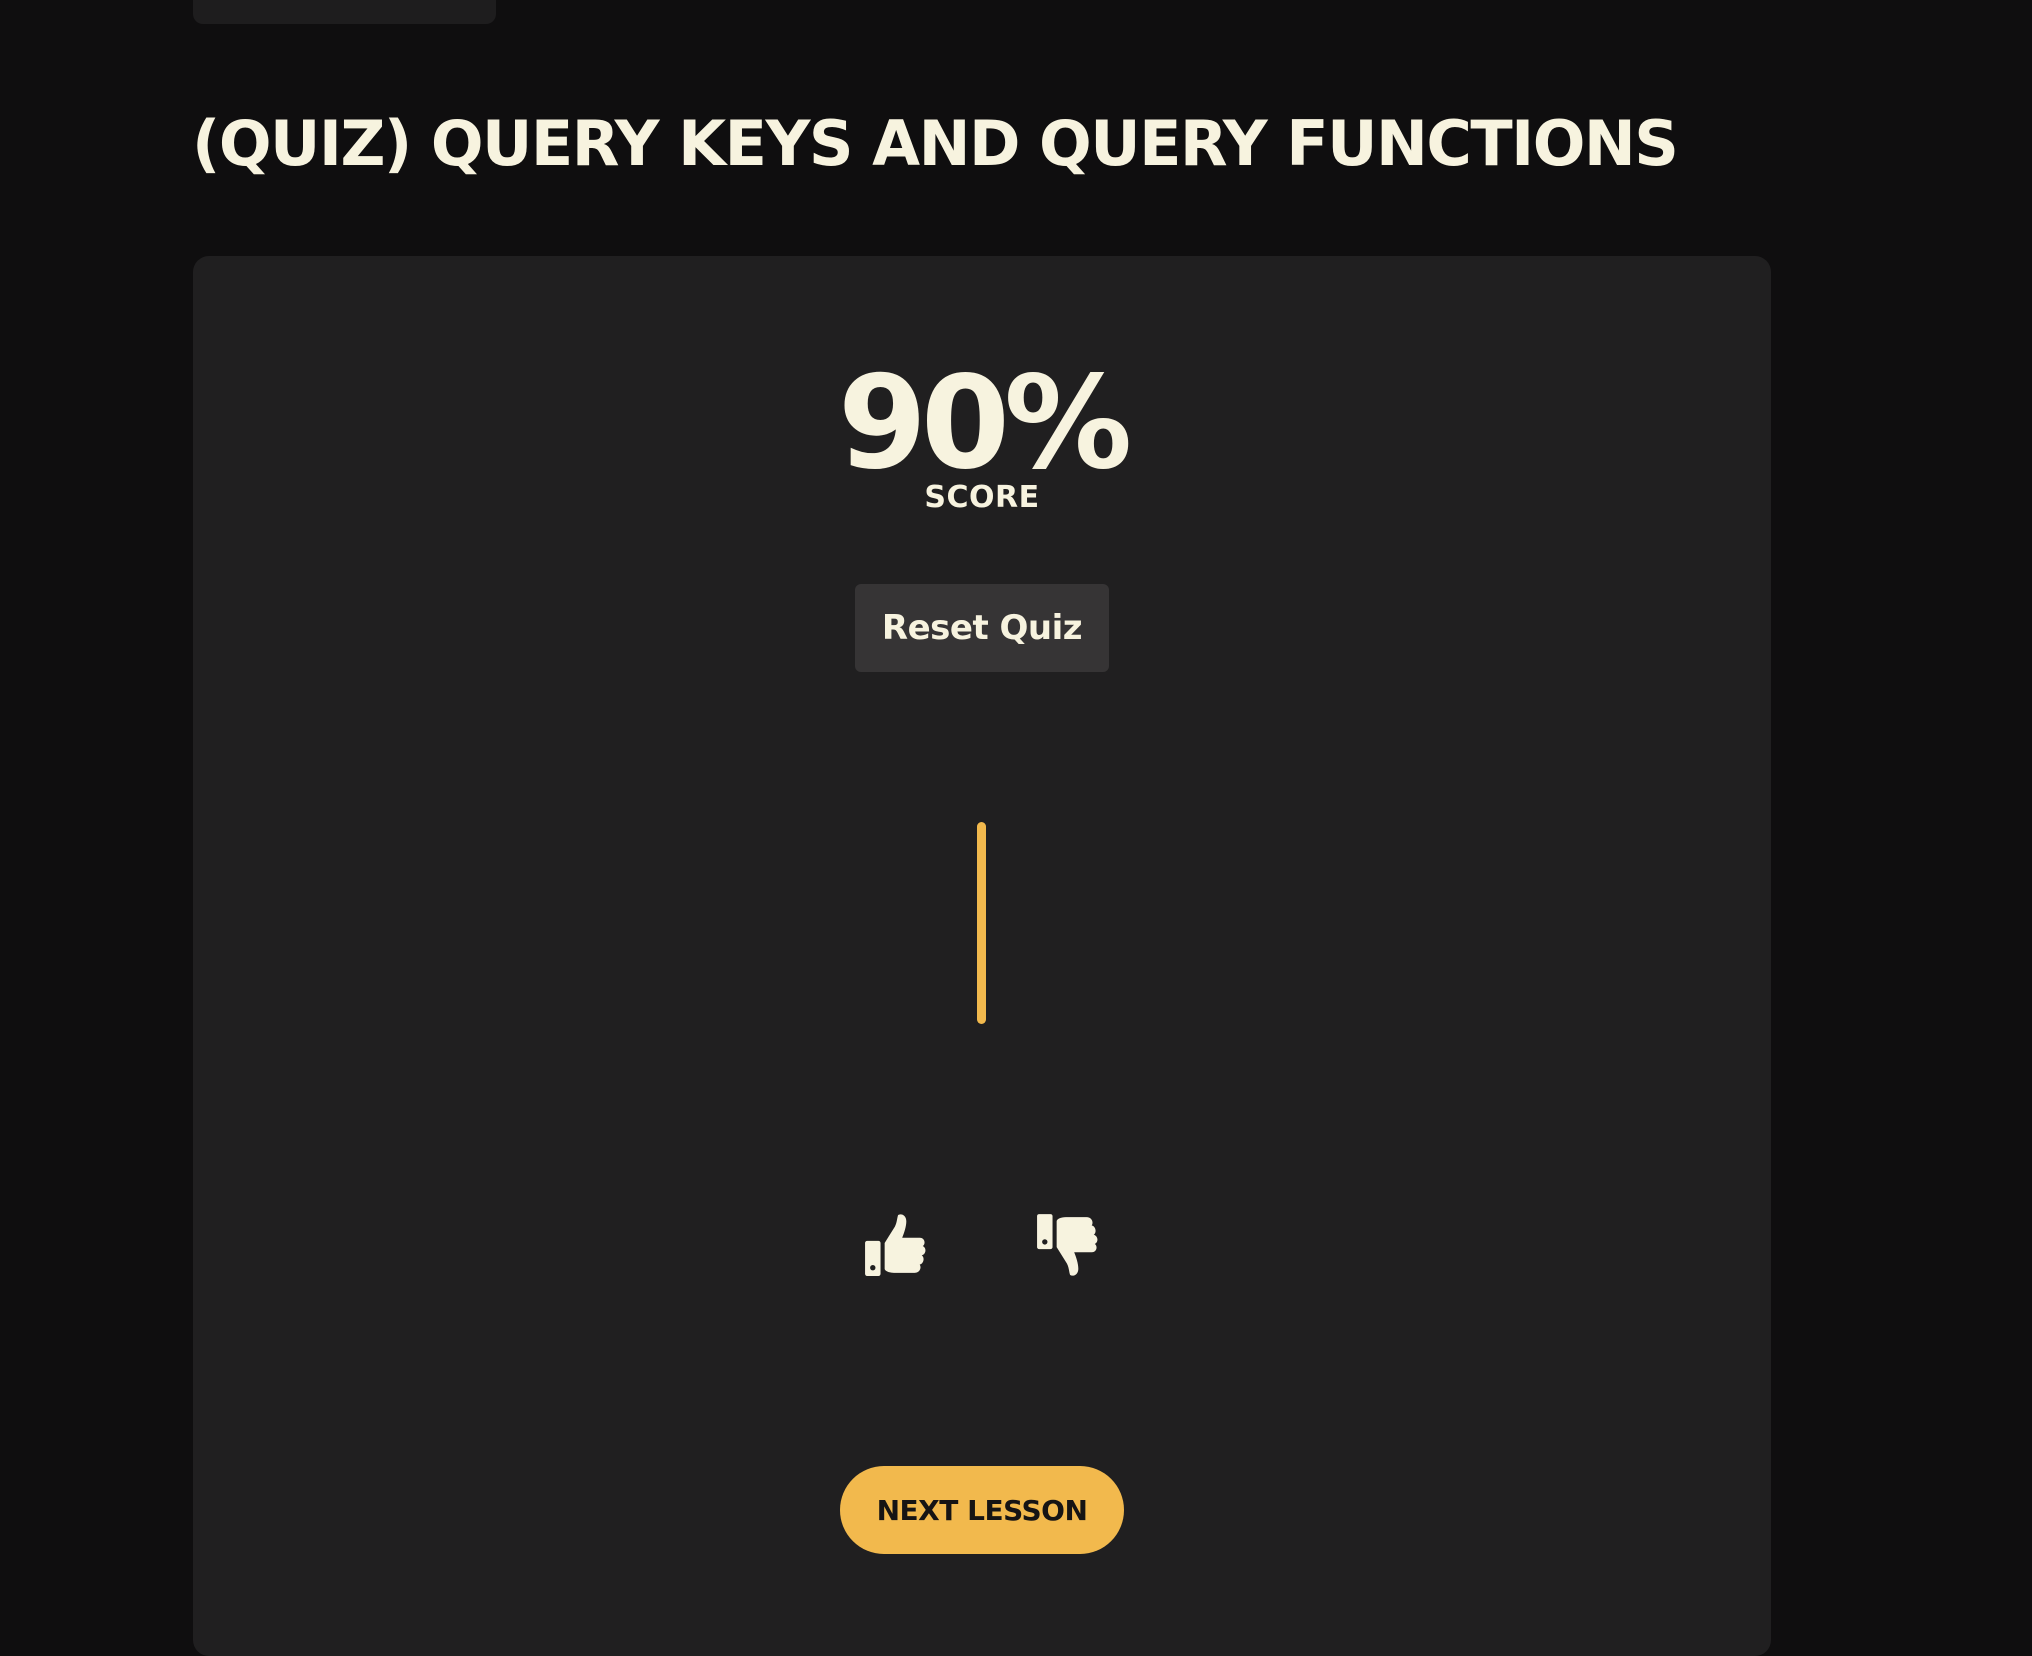 This screenshot has width=2032, height=1656. I want to click on thumbs-up-button, so click(896, 1245).